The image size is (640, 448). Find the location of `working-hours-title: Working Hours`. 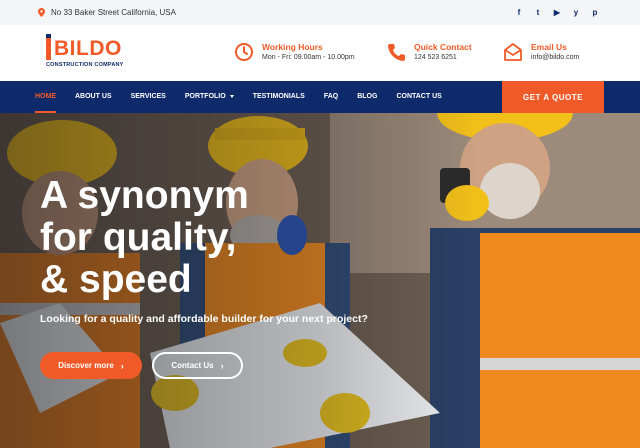

working-hours-title: Working Hours is located at coordinates (292, 47).